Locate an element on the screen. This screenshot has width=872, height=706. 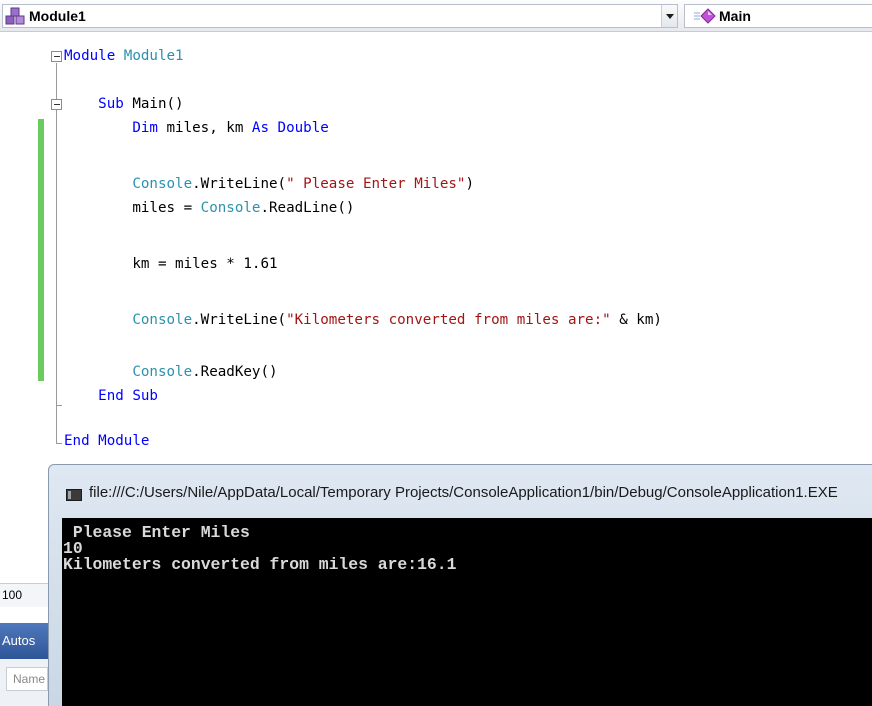
code-token: End Sub is located at coordinates (111, 396).